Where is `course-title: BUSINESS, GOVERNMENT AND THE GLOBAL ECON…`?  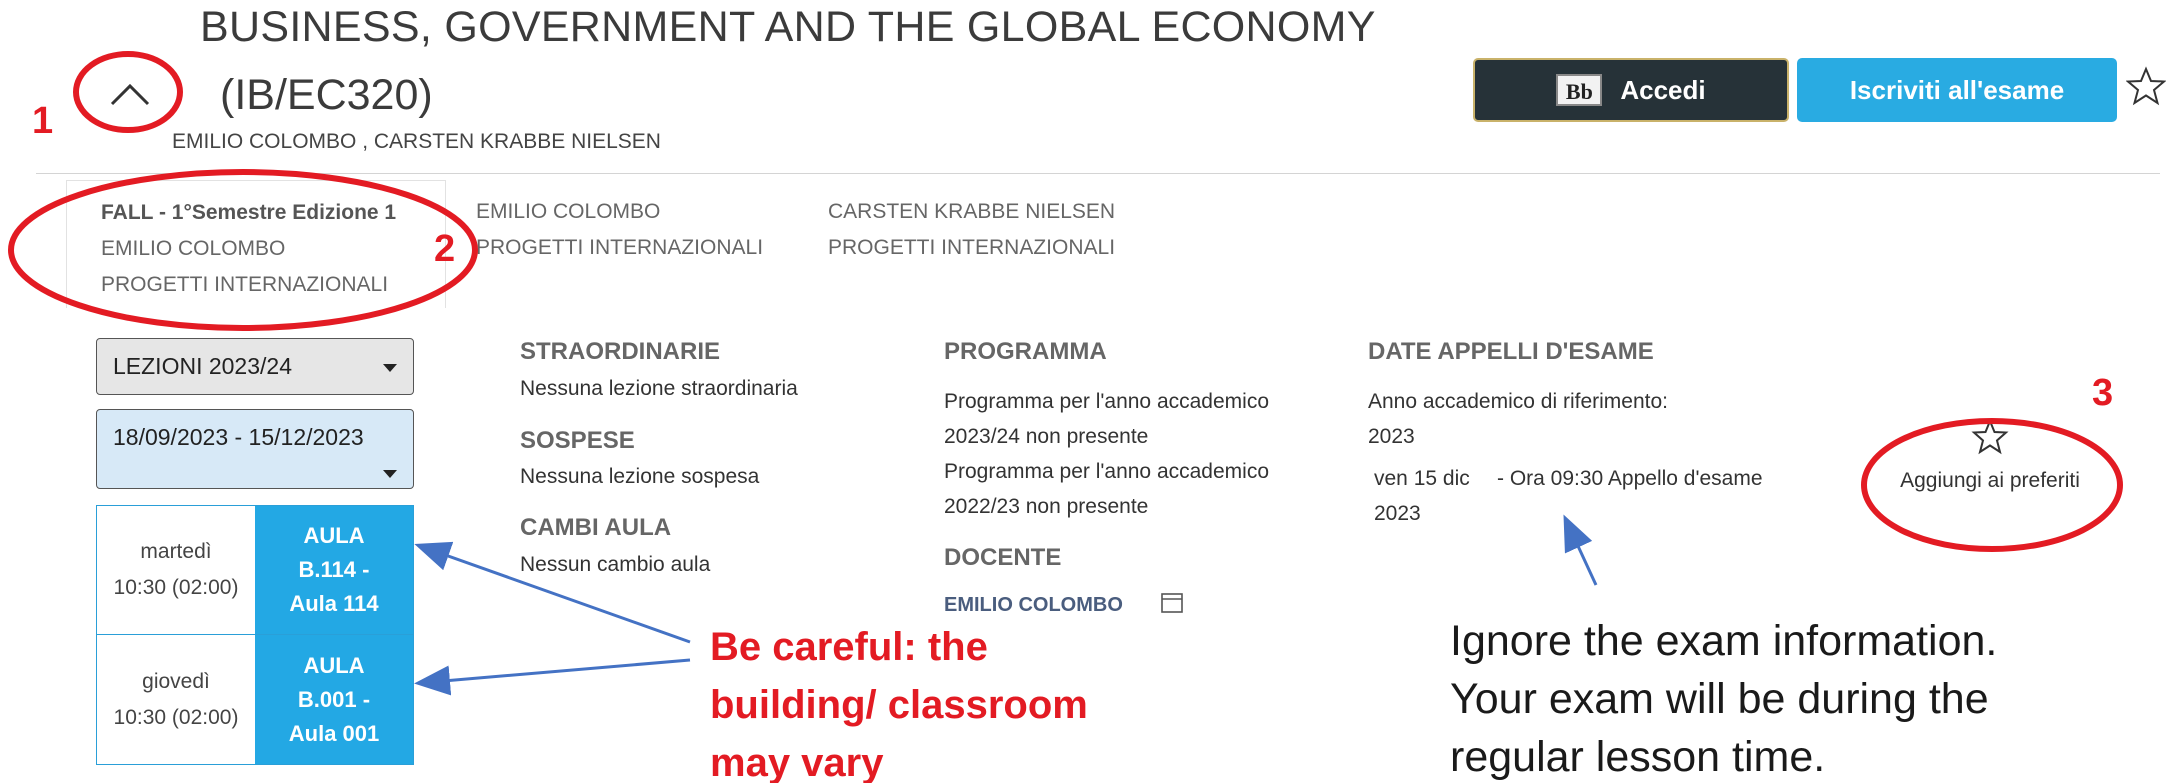 course-title: BUSINESS, GOVERNMENT AND THE GLOBAL ECON… is located at coordinates (788, 27).